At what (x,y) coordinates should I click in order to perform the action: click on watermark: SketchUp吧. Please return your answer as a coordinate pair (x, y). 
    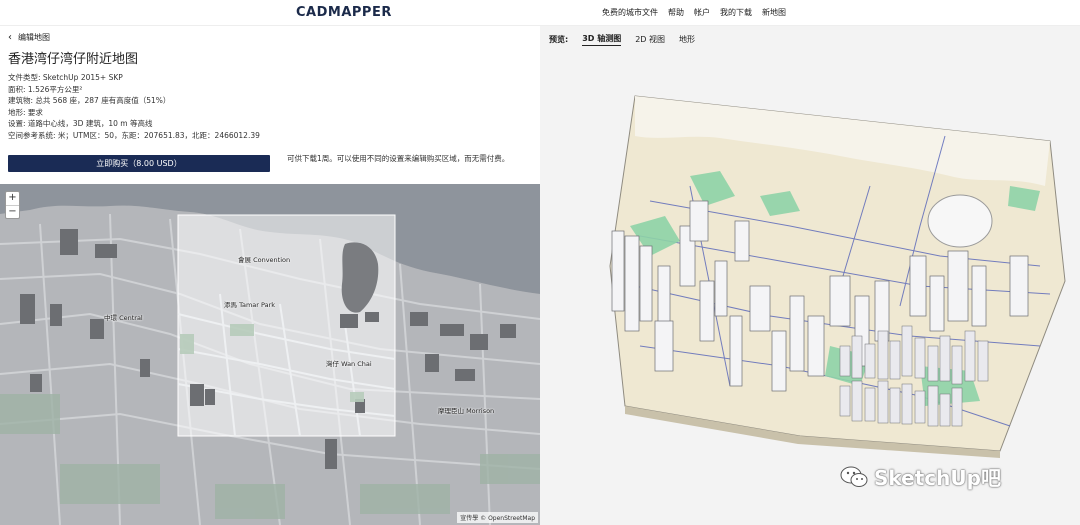
    Looking at the image, I should click on (920, 476).